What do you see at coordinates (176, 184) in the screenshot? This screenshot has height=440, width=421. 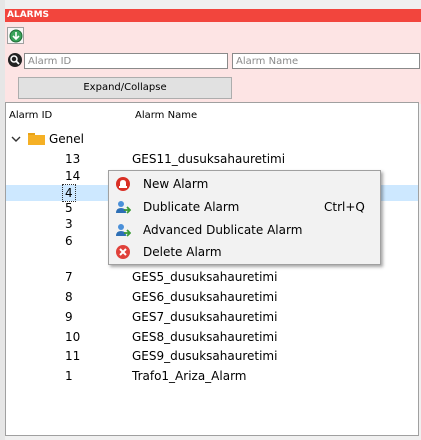 I see `menu-item-label: New Alarm` at bounding box center [176, 184].